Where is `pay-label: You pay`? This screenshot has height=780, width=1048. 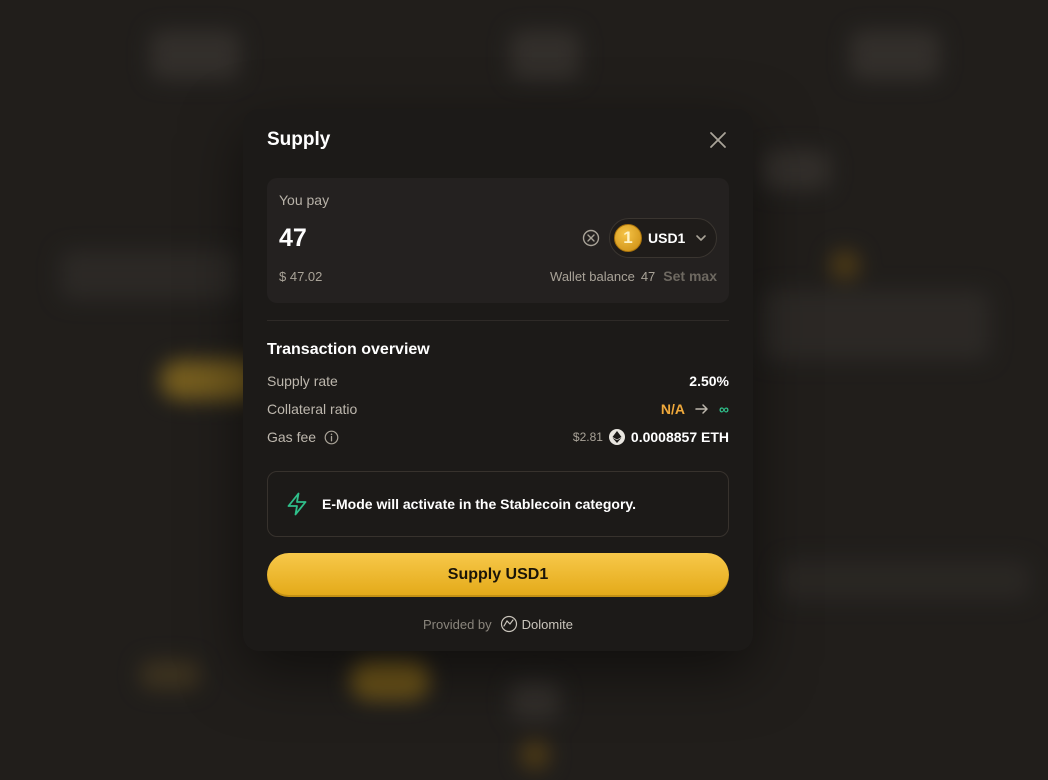 pay-label: You pay is located at coordinates (304, 200).